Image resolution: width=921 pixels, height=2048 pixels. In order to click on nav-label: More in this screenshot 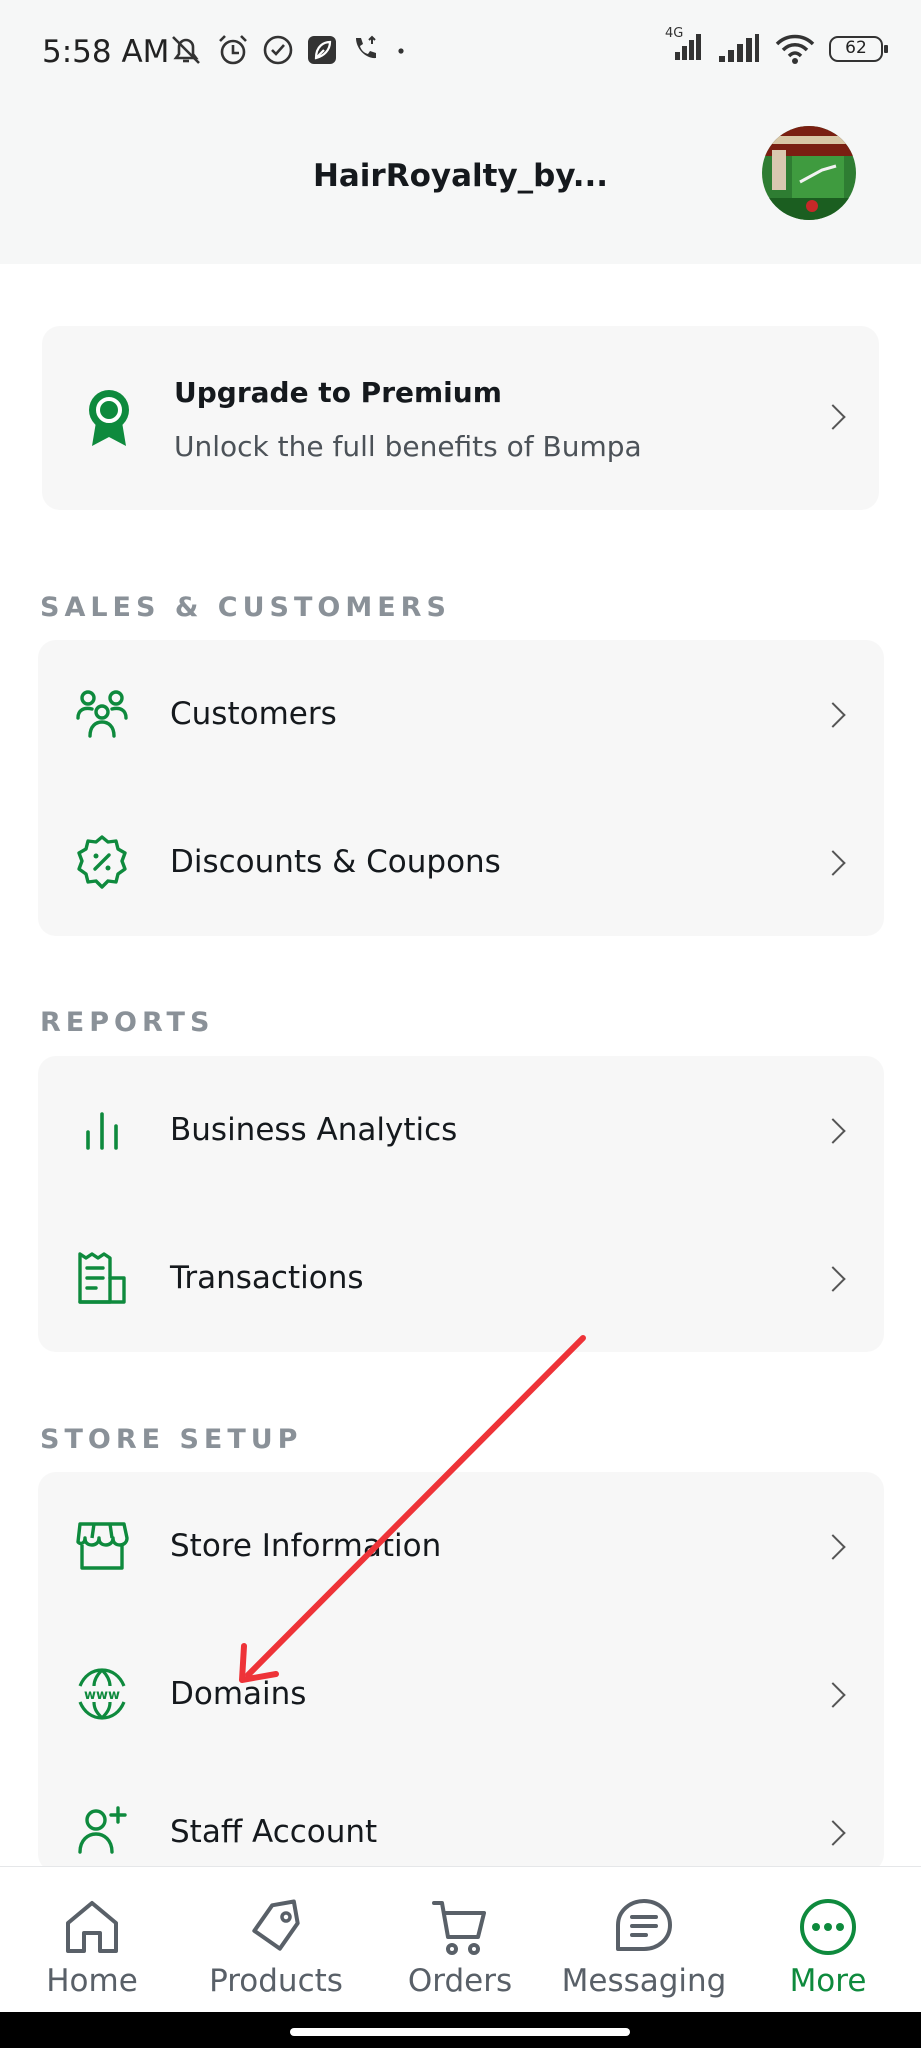, I will do `click(828, 1981)`.